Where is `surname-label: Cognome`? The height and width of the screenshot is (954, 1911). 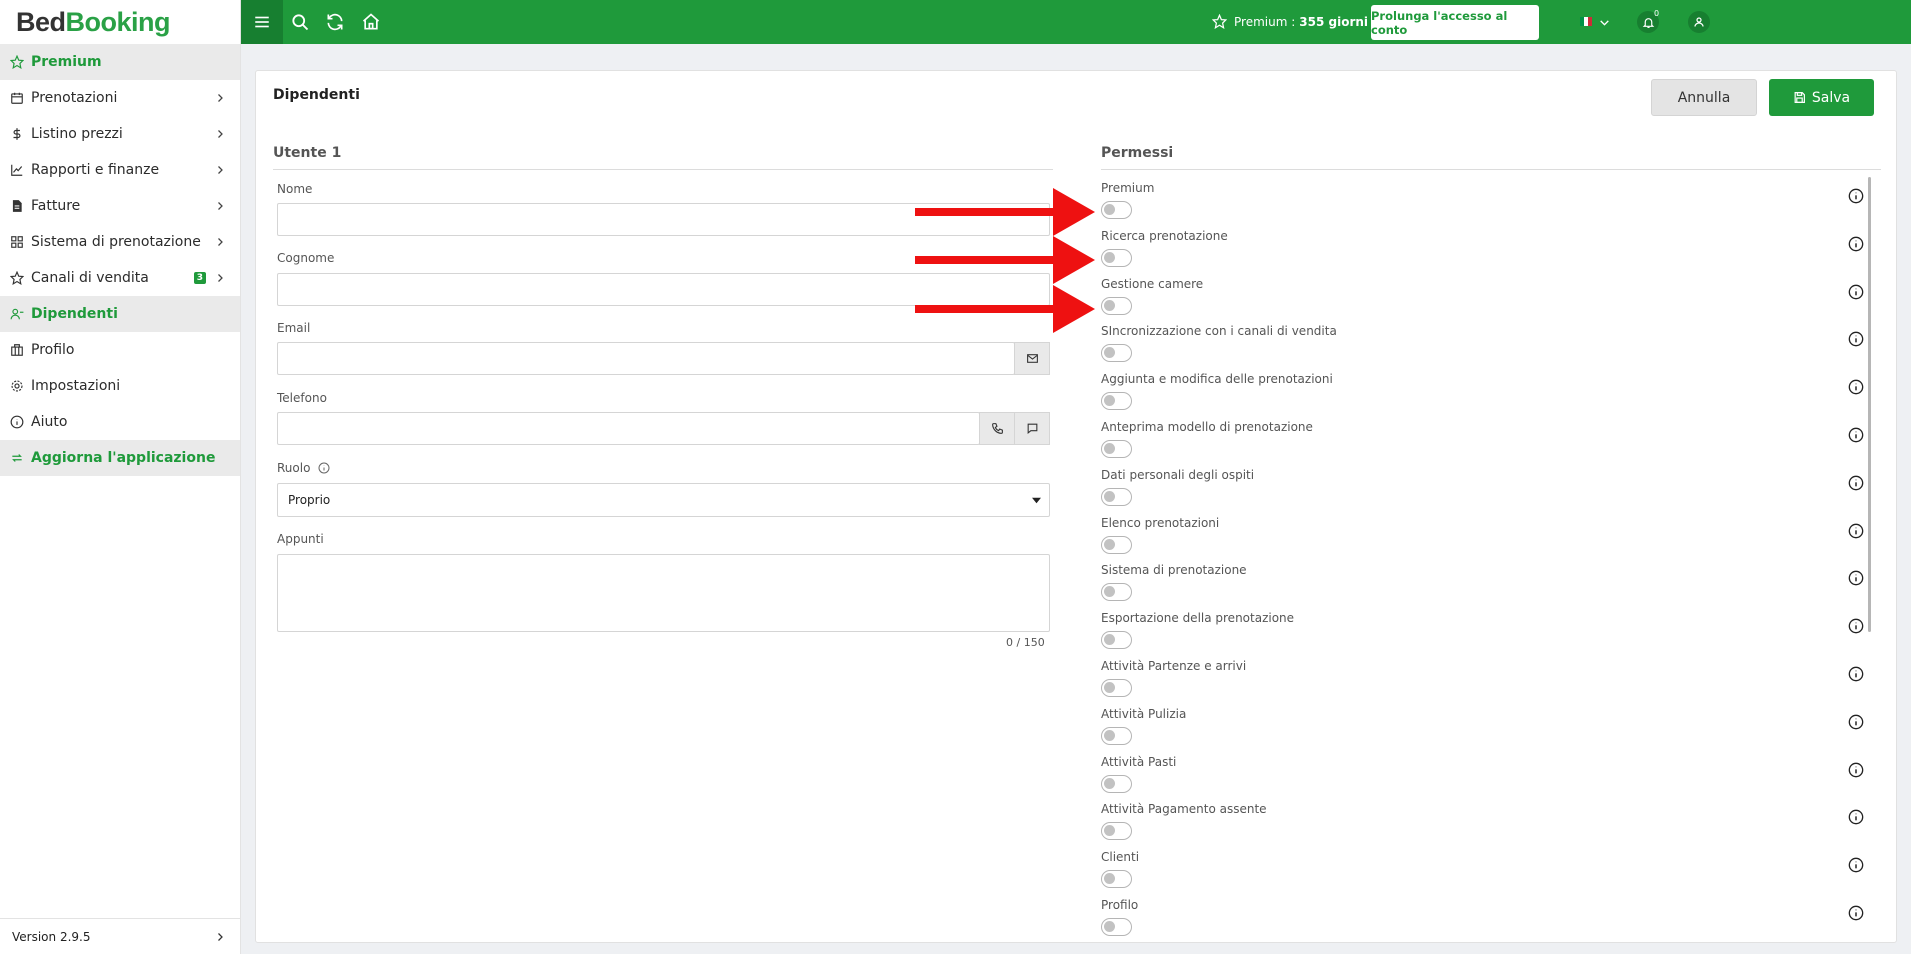 surname-label: Cognome is located at coordinates (306, 258).